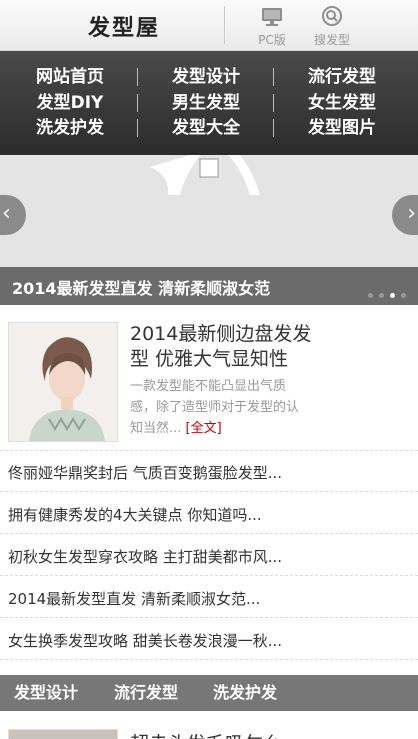 The width and height of the screenshot is (418, 739). I want to click on category-tabs: 发型设计 流行发型 洗发护发, so click(209, 693).